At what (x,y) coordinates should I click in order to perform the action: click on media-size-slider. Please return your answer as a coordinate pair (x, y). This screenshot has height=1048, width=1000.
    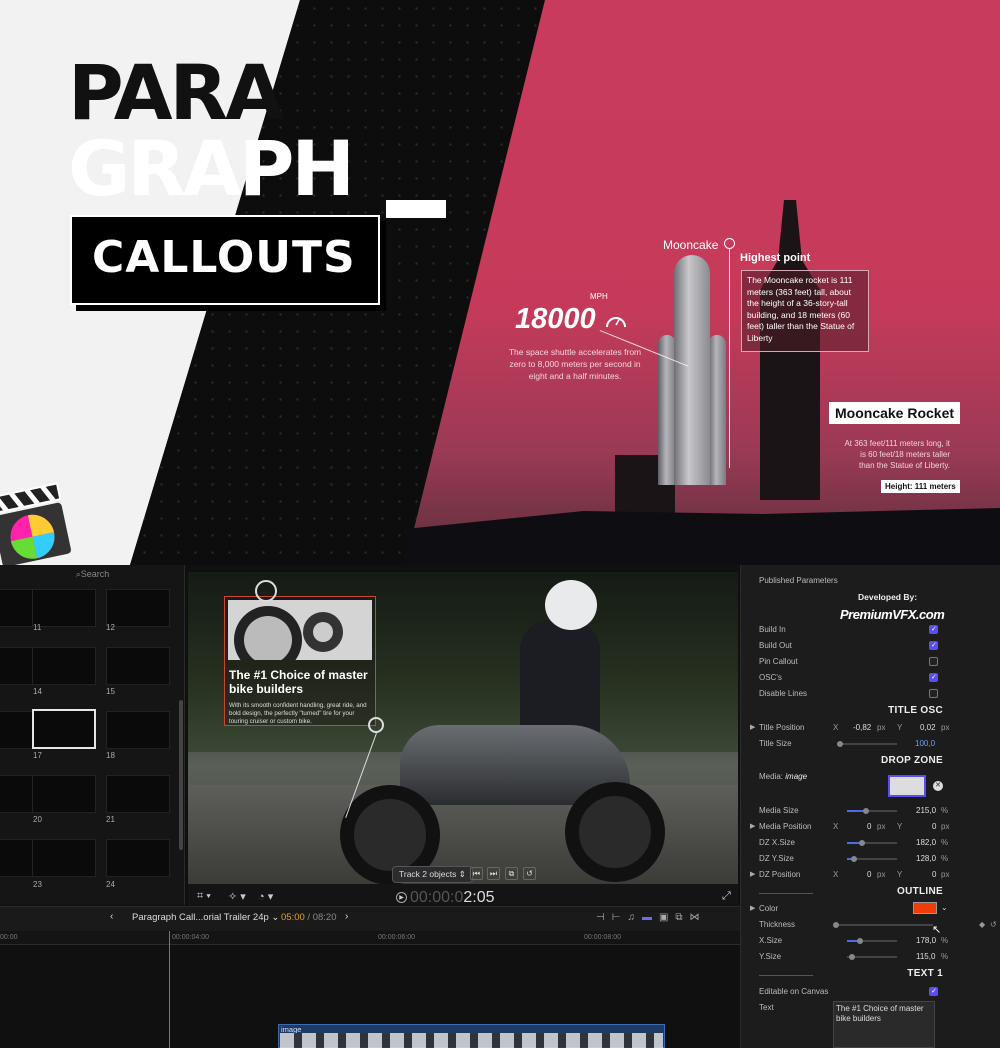
    Looking at the image, I should click on (872, 811).